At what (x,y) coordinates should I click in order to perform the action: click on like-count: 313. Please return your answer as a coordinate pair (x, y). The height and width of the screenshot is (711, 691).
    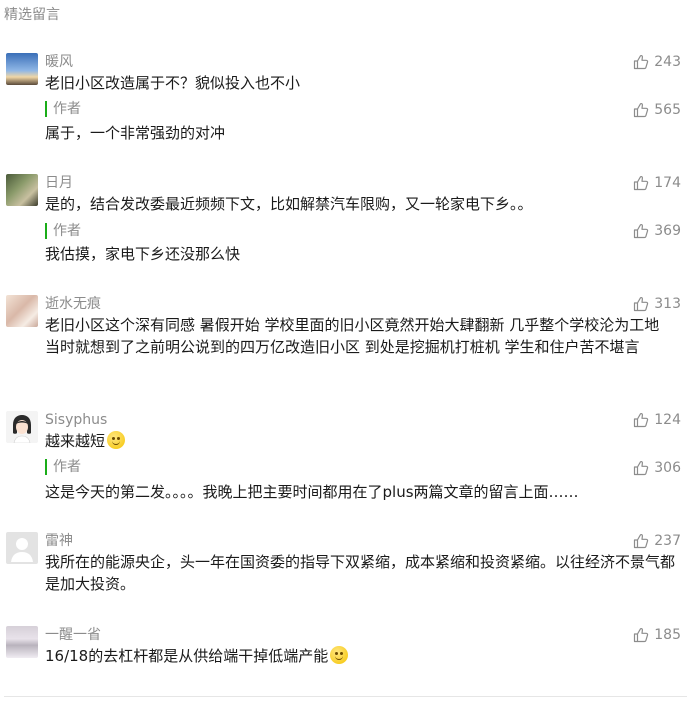
    Looking at the image, I should click on (667, 304).